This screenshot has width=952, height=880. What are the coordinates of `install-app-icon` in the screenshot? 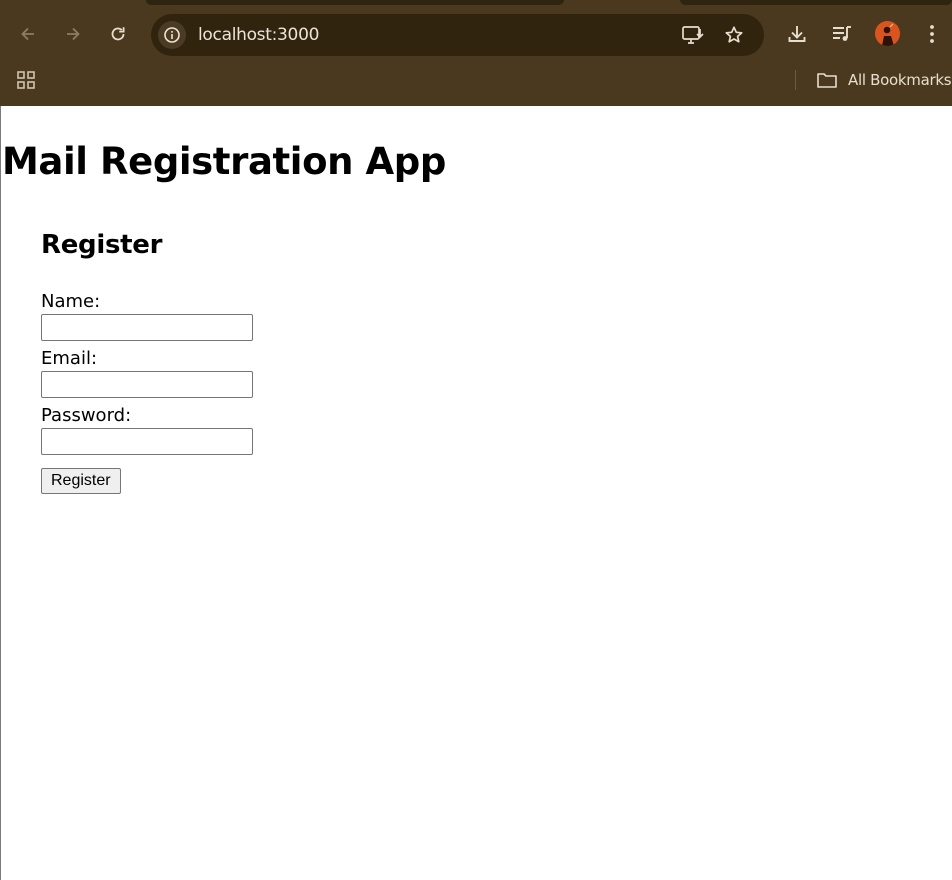 It's located at (693, 35).